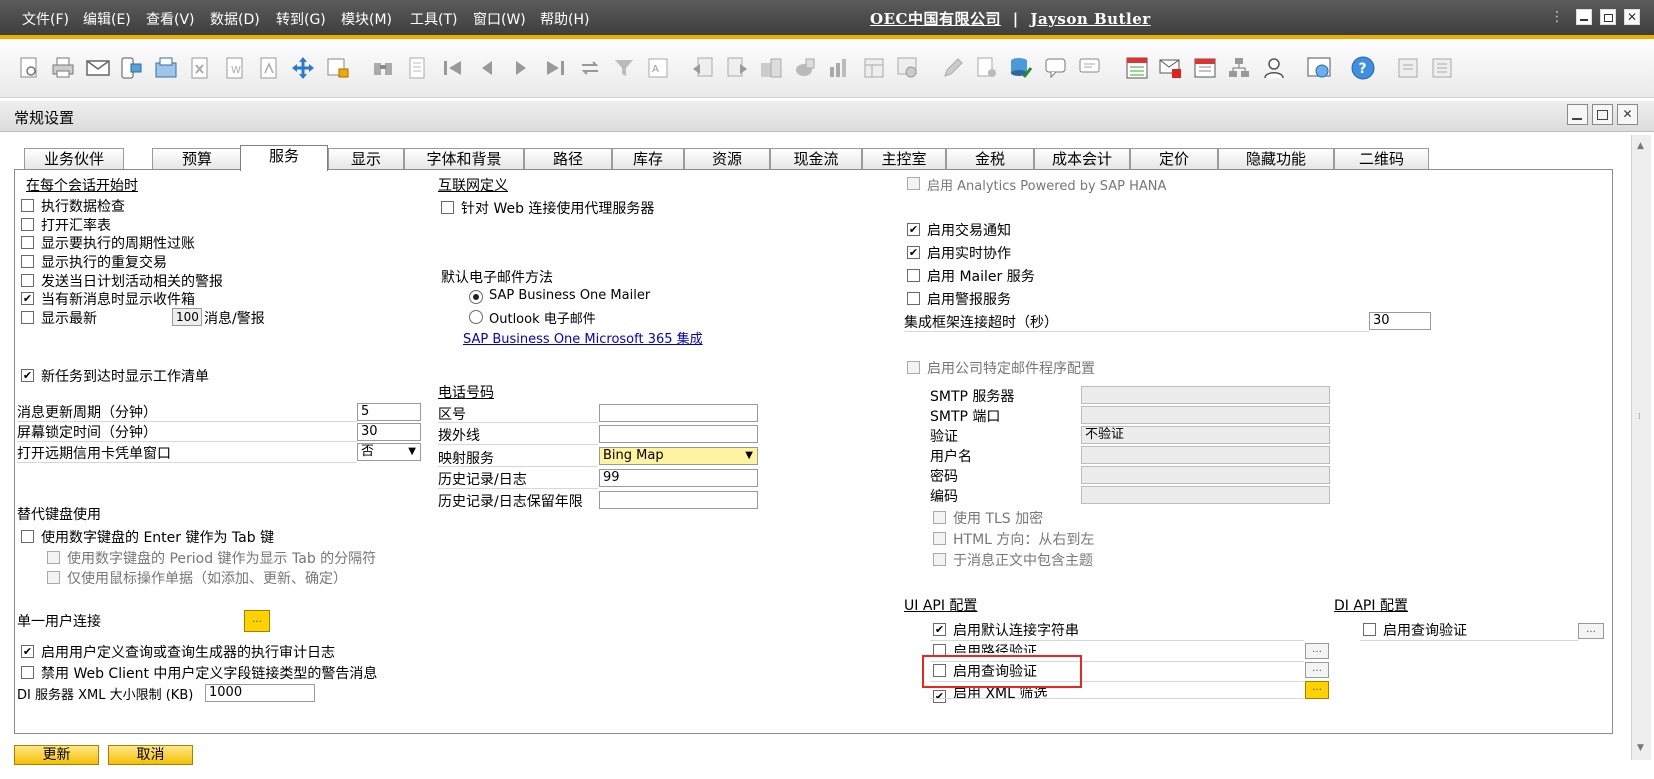  Describe the element at coordinates (1205, 395) in the screenshot. I see `smtp-server-input` at that location.